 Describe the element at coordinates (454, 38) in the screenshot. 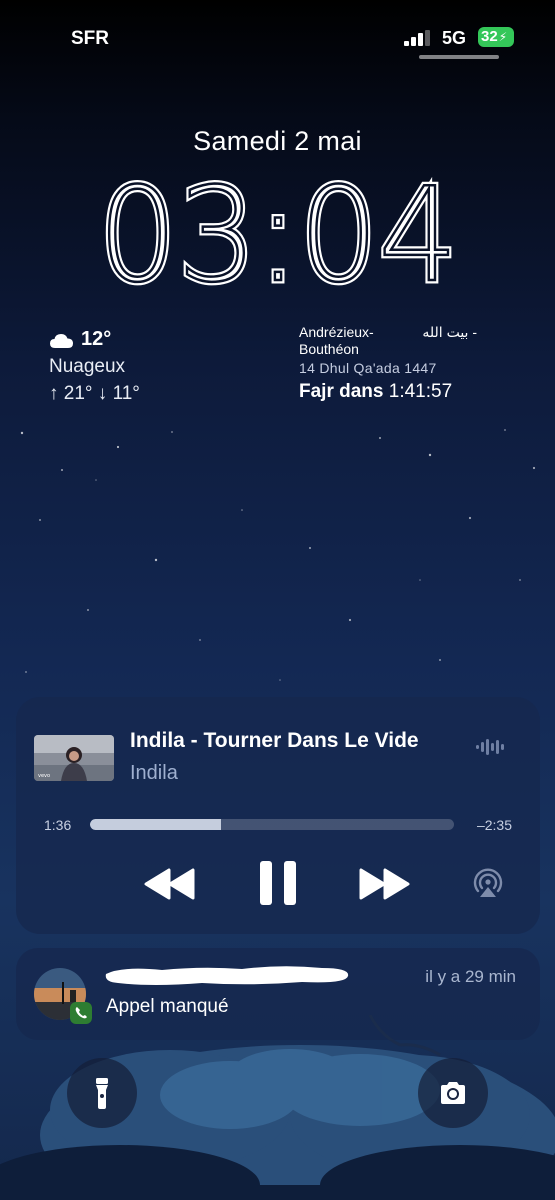

I see `network-type: 5G` at that location.